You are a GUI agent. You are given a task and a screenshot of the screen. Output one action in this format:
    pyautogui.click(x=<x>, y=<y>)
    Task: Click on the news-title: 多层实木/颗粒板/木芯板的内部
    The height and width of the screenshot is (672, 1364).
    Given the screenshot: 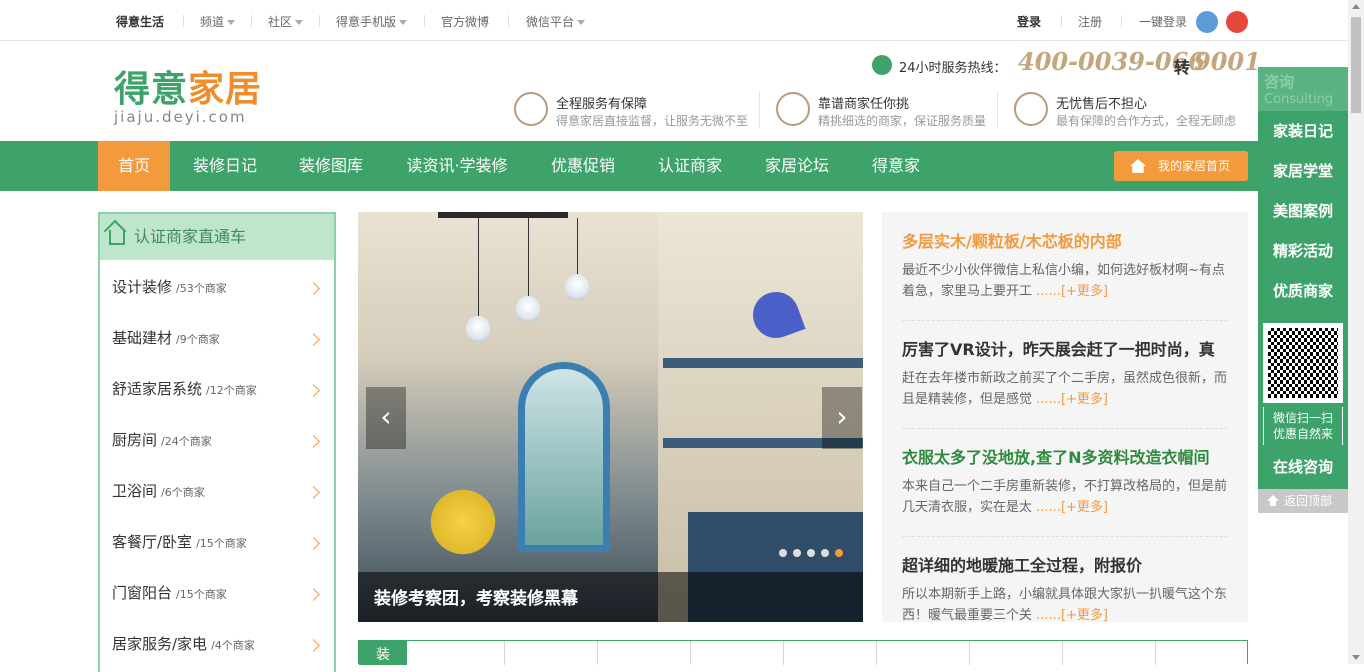 What is the action you would take?
    pyautogui.click(x=1065, y=240)
    